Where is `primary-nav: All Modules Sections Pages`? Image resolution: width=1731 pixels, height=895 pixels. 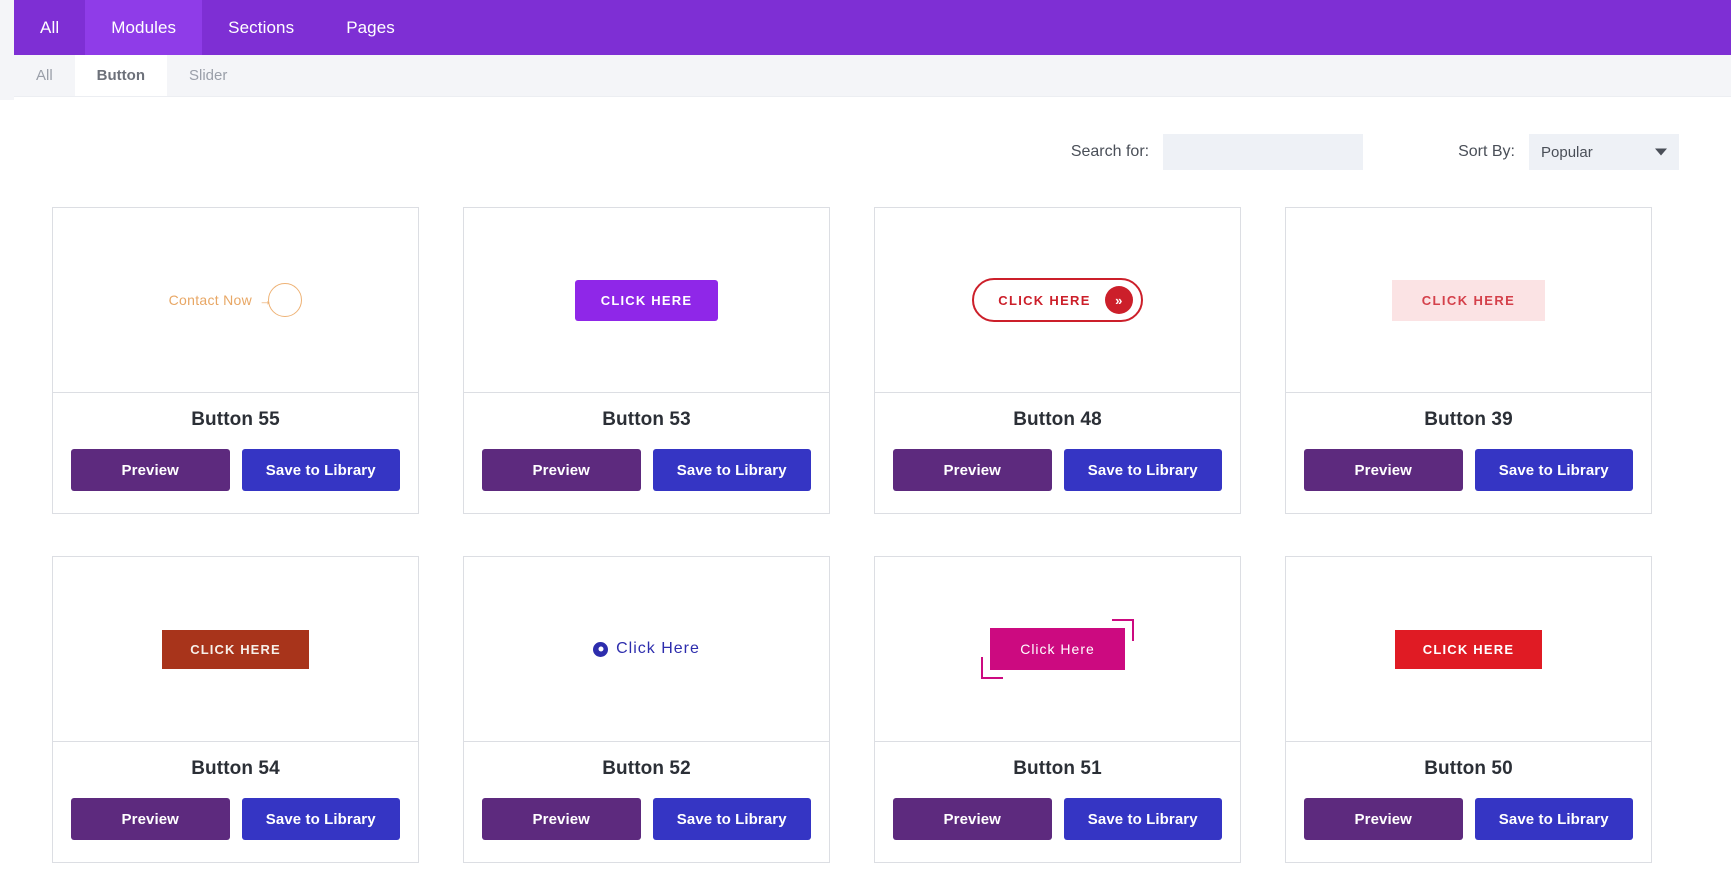
primary-nav: All Modules Sections Pages is located at coordinates (865, 27).